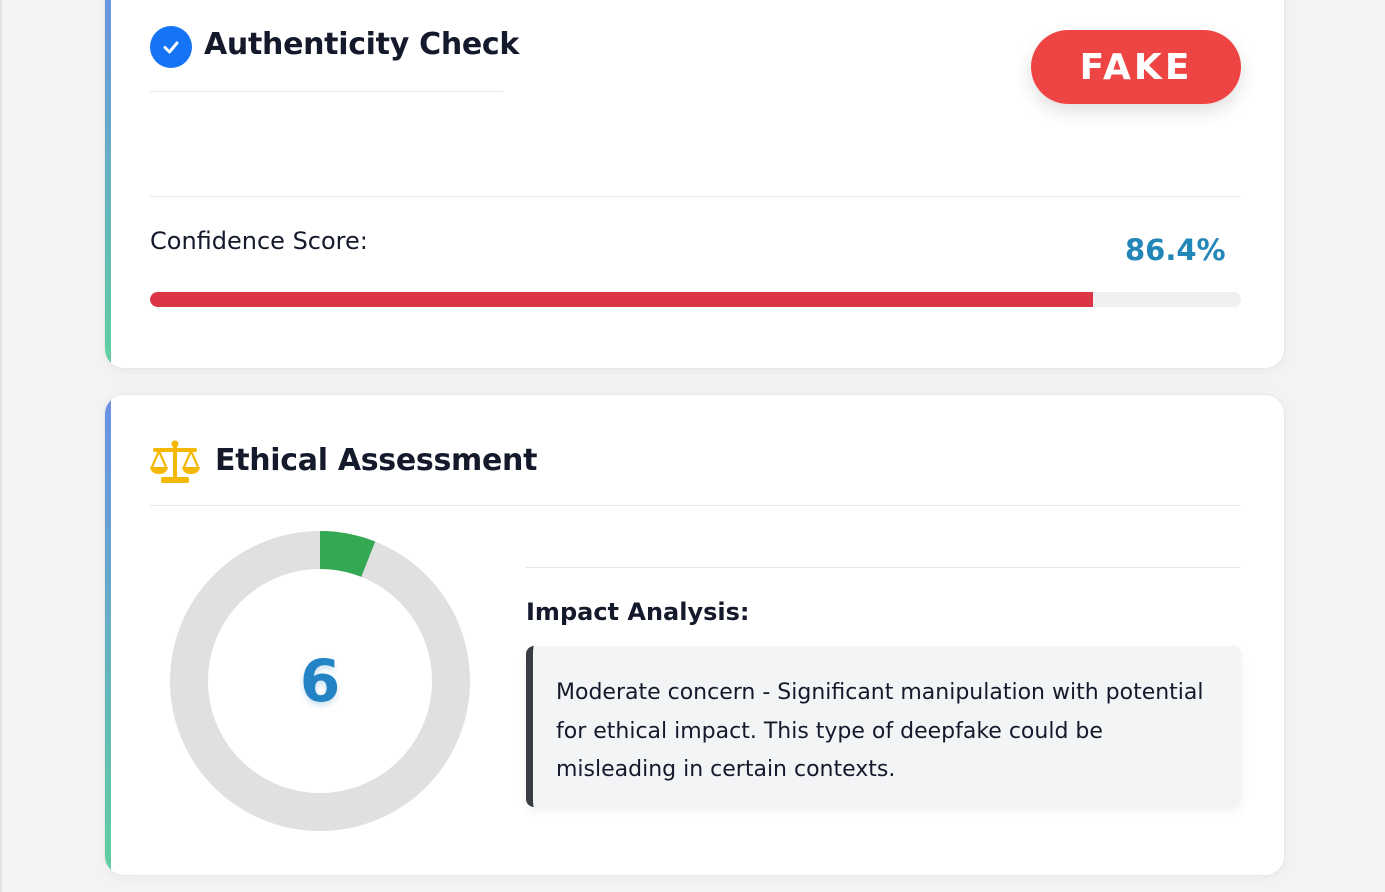 Image resolution: width=1385 pixels, height=892 pixels. What do you see at coordinates (362, 44) in the screenshot?
I see `authenticity-title: Authenticity Check` at bounding box center [362, 44].